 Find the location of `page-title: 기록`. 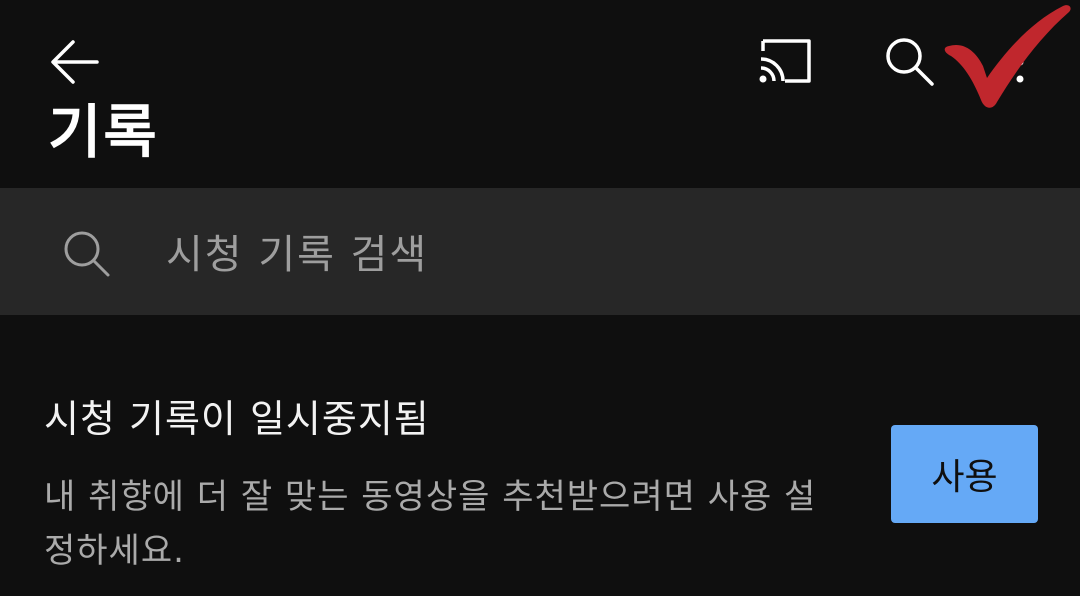

page-title: 기록 is located at coordinates (103, 109).